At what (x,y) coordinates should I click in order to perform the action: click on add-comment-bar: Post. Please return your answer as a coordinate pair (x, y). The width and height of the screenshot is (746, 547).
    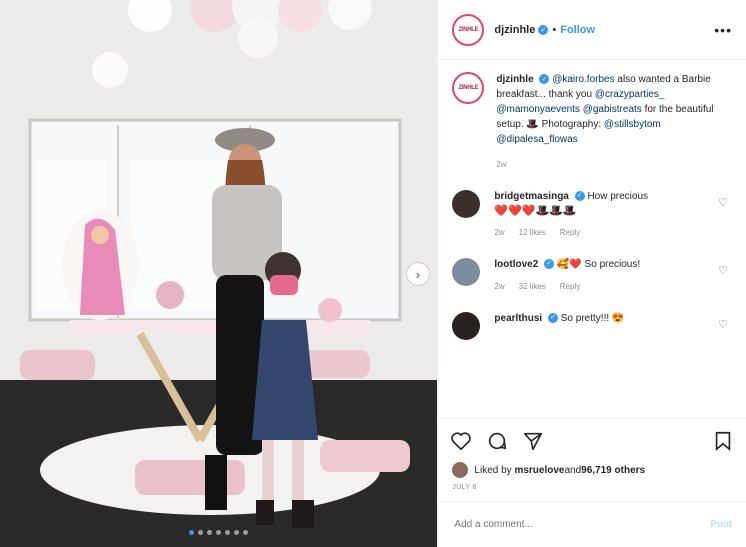
    Looking at the image, I should click on (592, 524).